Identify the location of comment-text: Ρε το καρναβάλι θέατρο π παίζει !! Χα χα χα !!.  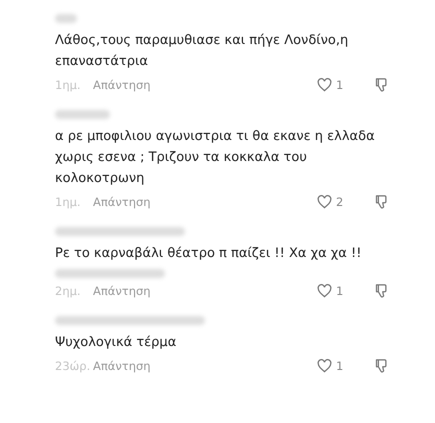
(208, 254).